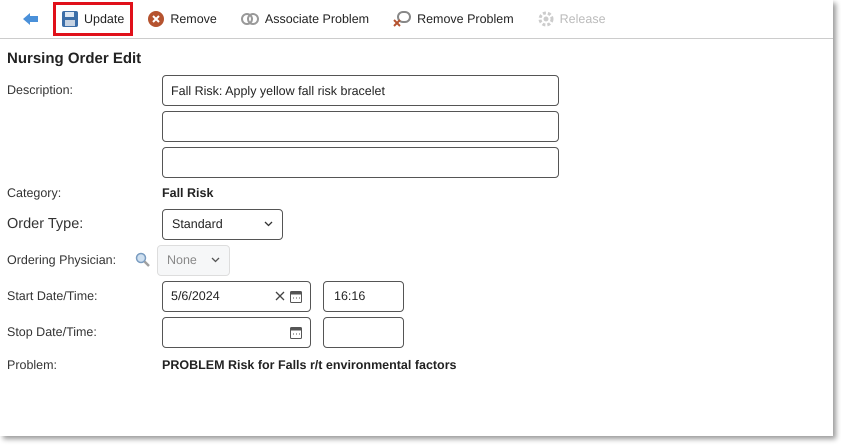 This screenshot has width=841, height=445. I want to click on field-label: Ordering Physician:, so click(62, 260).